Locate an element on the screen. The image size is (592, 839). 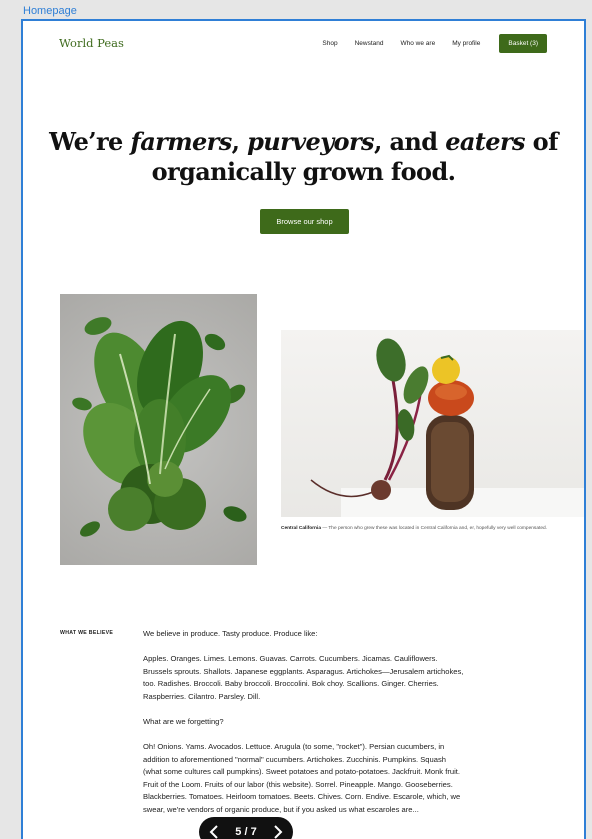
basket-button: Basket (3) is located at coordinates (523, 43).